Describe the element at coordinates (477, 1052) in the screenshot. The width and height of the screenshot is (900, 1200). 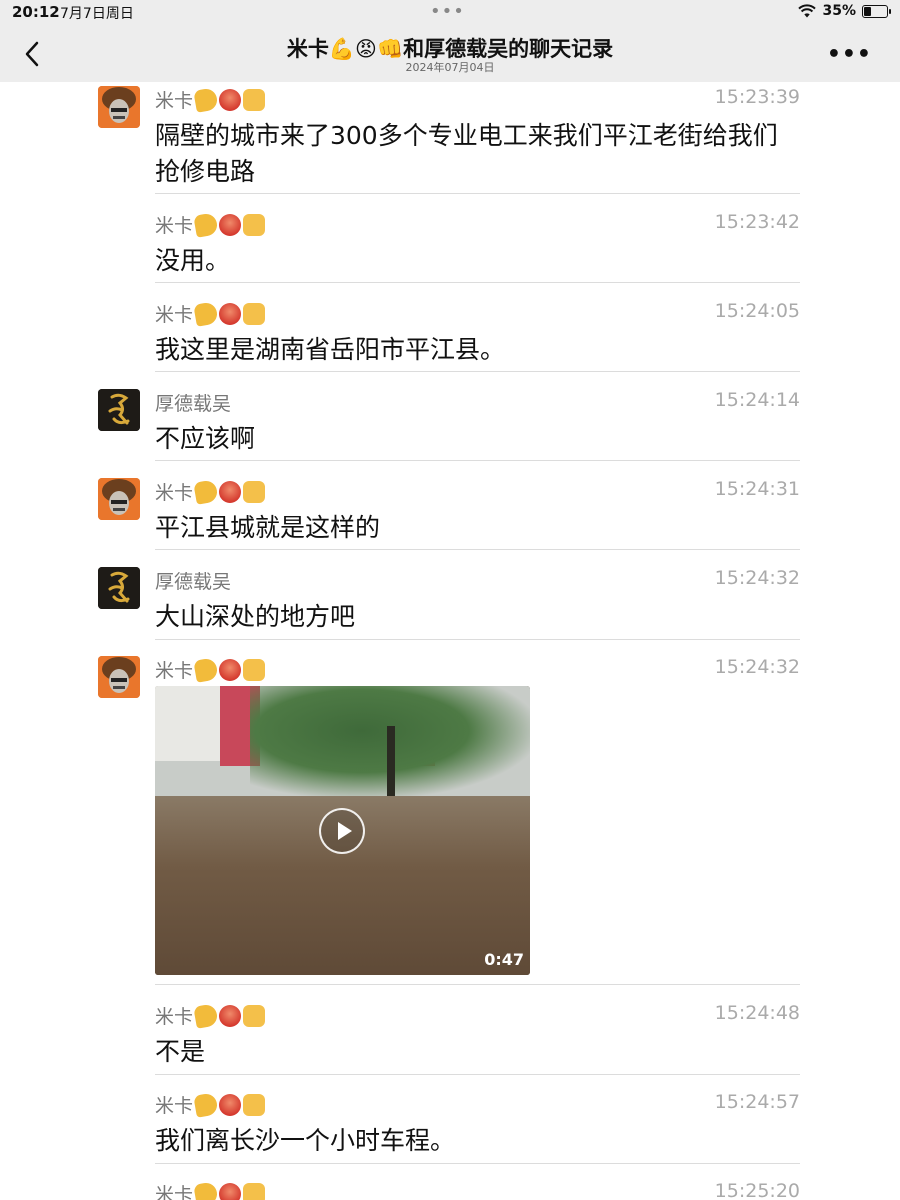
I see `message-text: 不是` at that location.